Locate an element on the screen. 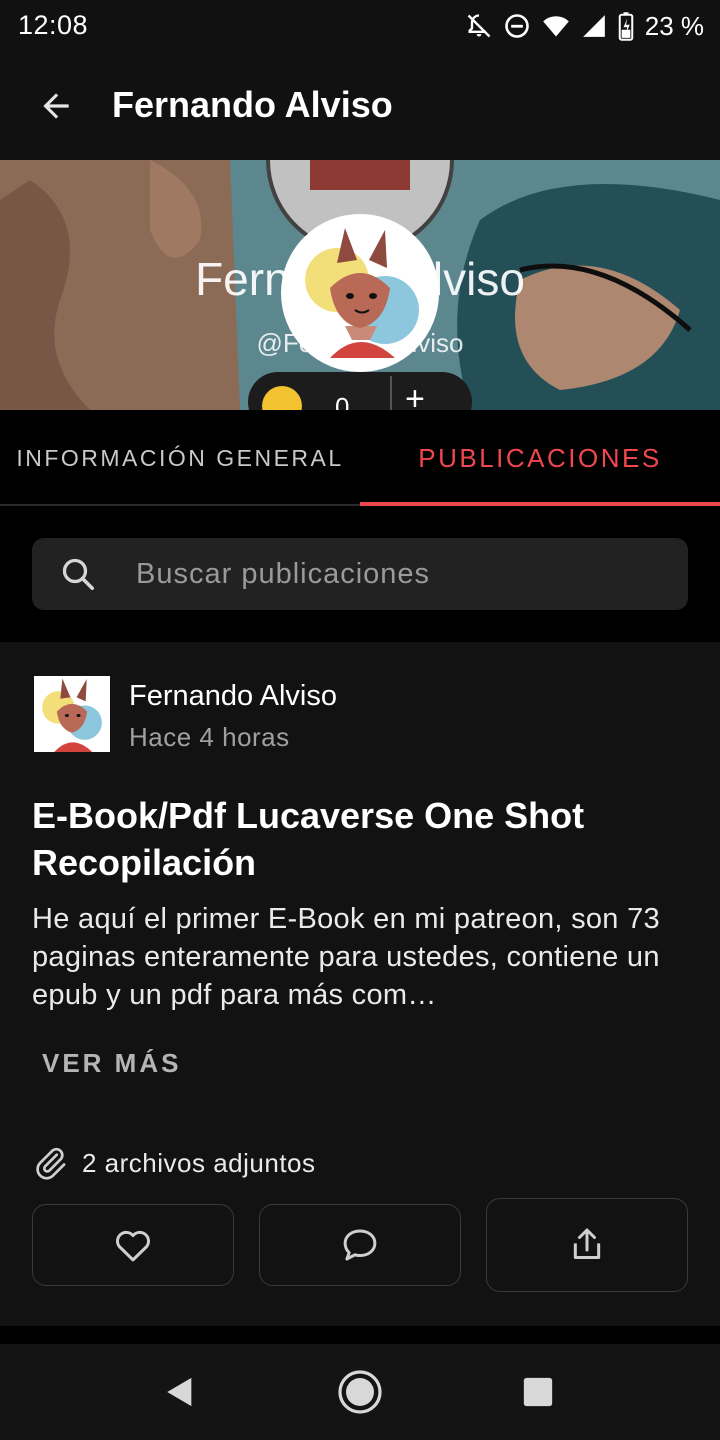  do-not-disturb-icon is located at coordinates (516, 26).